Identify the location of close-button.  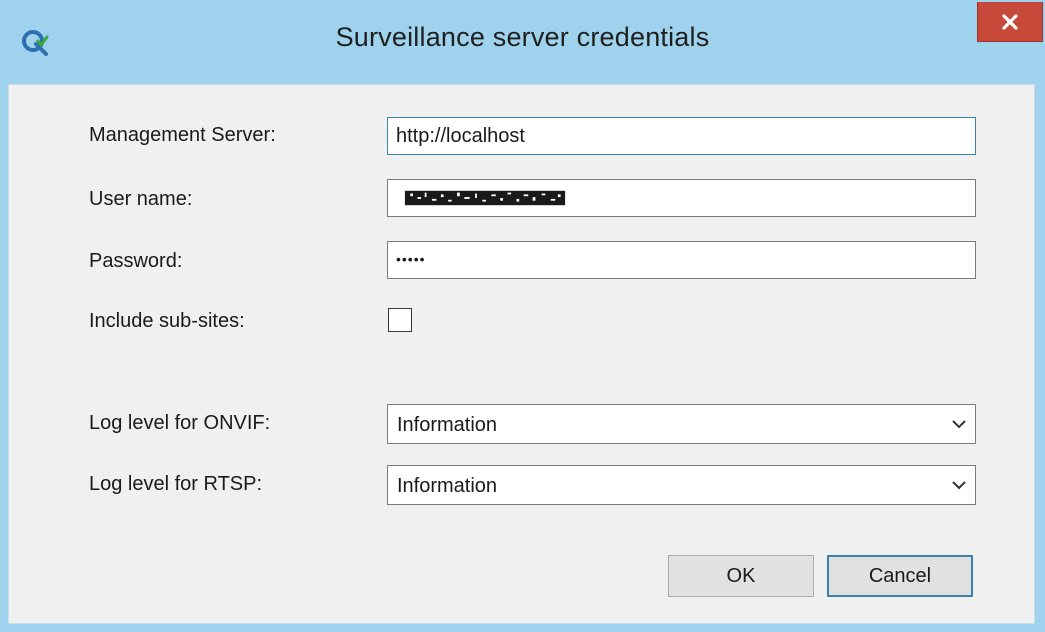
(1010, 22).